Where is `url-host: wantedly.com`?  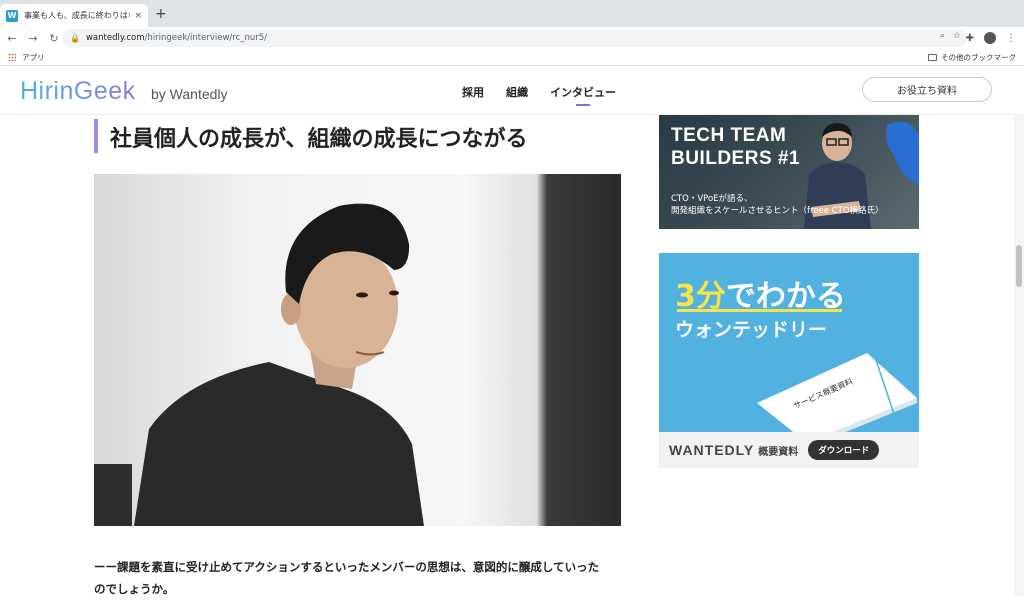 url-host: wantedly.com is located at coordinates (115, 38).